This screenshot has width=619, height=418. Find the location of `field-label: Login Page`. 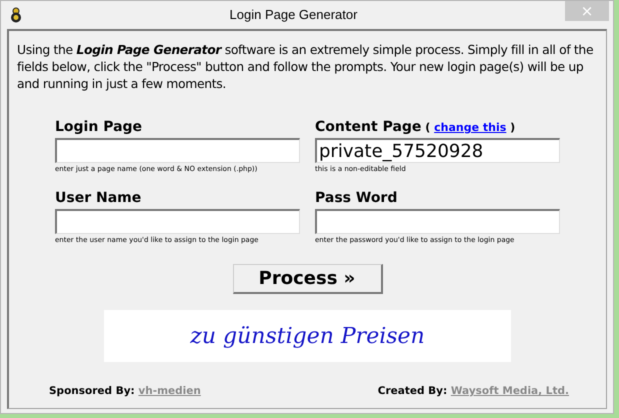

field-label: Login Page is located at coordinates (98, 127).